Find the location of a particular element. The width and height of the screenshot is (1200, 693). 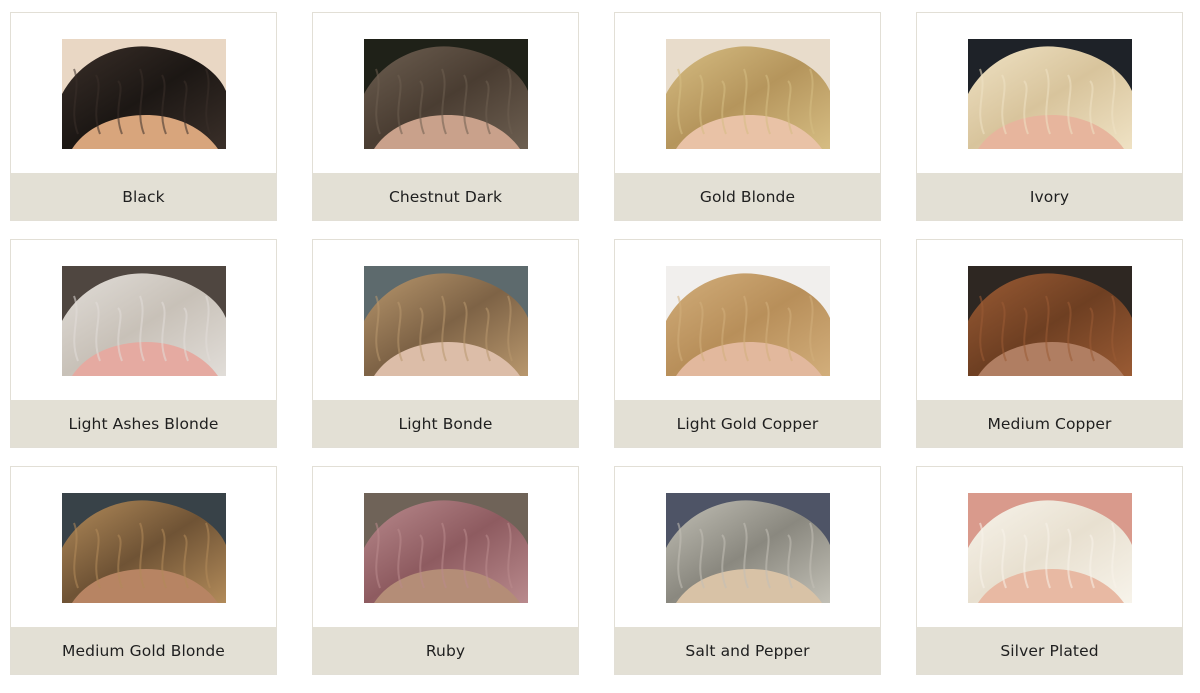

swatch-image-light-ashes-blonde is located at coordinates (144, 321).